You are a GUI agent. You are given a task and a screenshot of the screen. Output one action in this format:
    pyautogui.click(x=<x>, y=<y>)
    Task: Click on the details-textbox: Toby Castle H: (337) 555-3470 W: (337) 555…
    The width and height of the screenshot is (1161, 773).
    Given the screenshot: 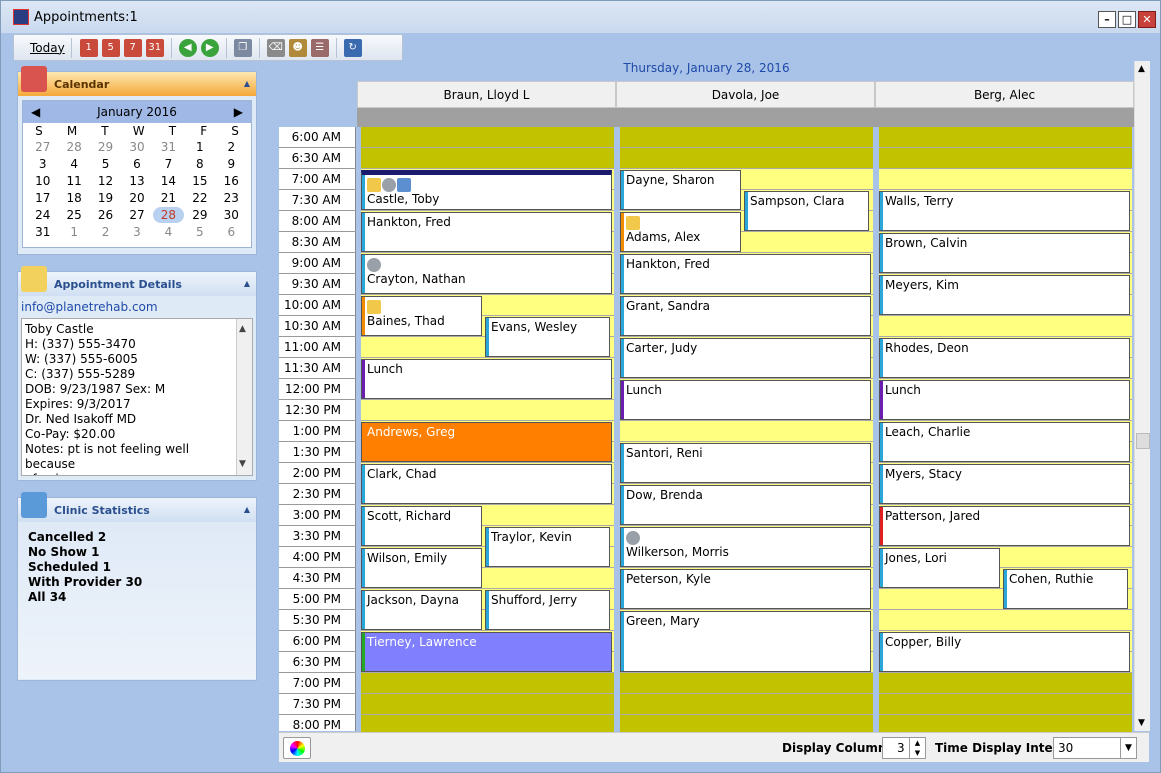 What is the action you would take?
    pyautogui.click(x=137, y=397)
    